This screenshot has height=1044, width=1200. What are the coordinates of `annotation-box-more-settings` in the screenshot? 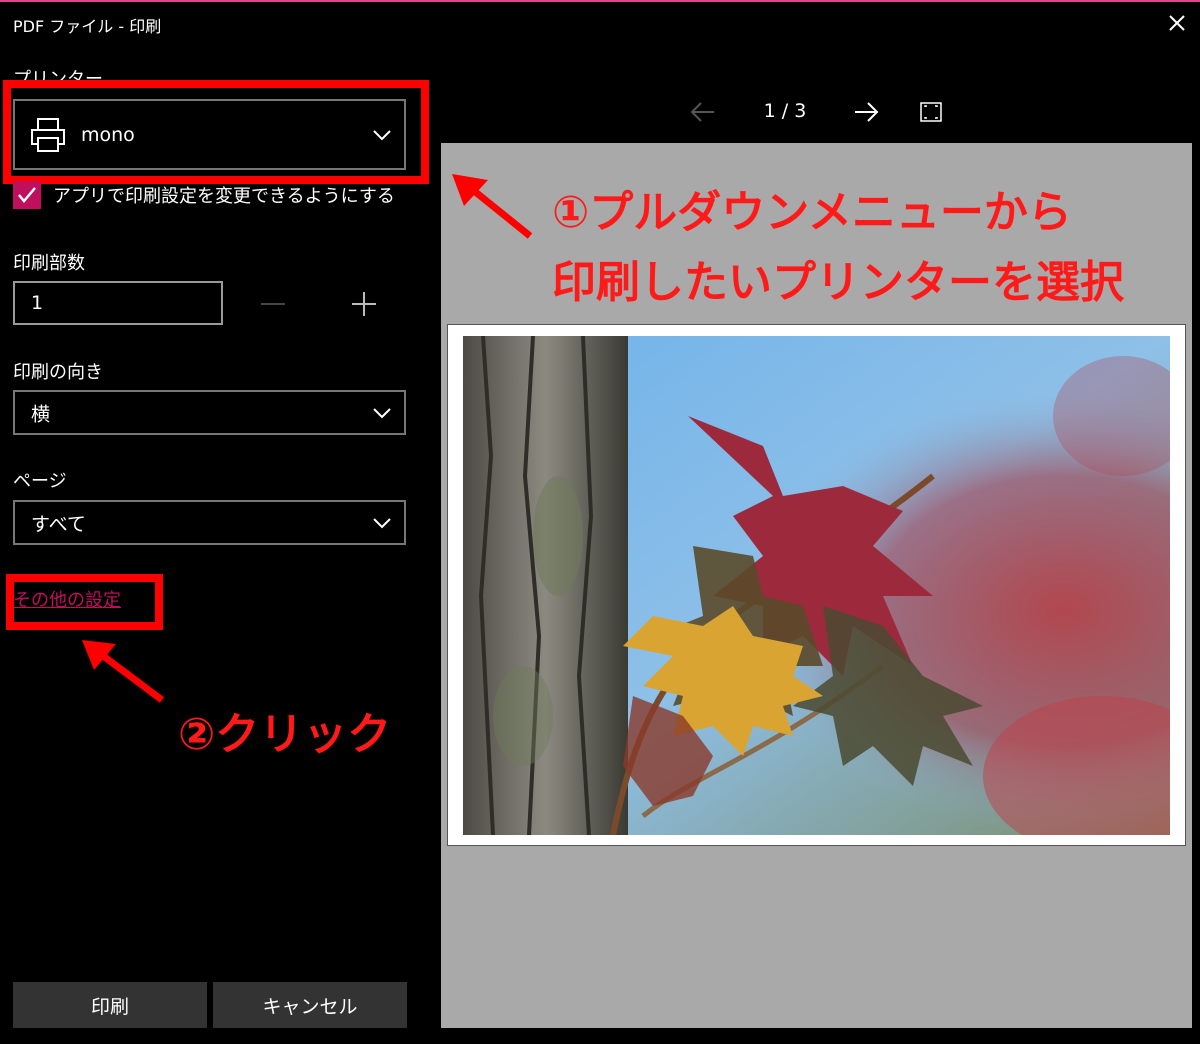 It's located at (84, 602).